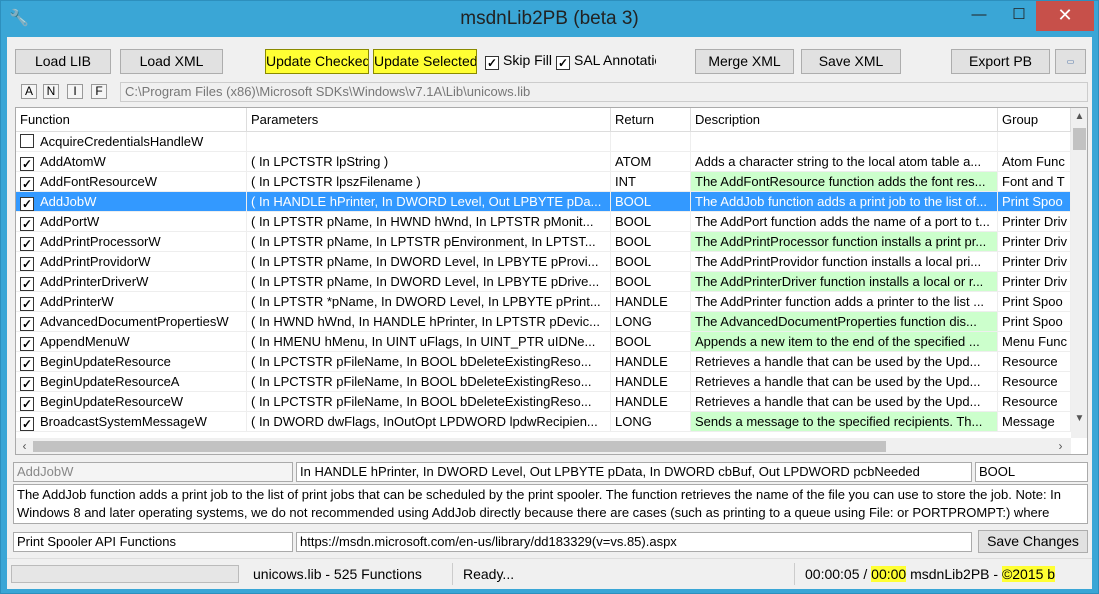  I want to click on column-header-return: Return, so click(651, 120).